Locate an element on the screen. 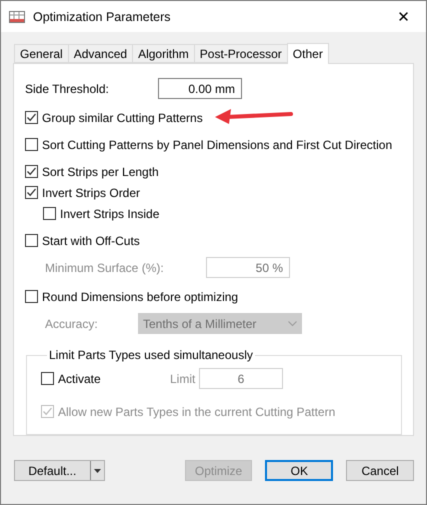 The image size is (427, 505). field-label: Accuracy: is located at coordinates (72, 323).